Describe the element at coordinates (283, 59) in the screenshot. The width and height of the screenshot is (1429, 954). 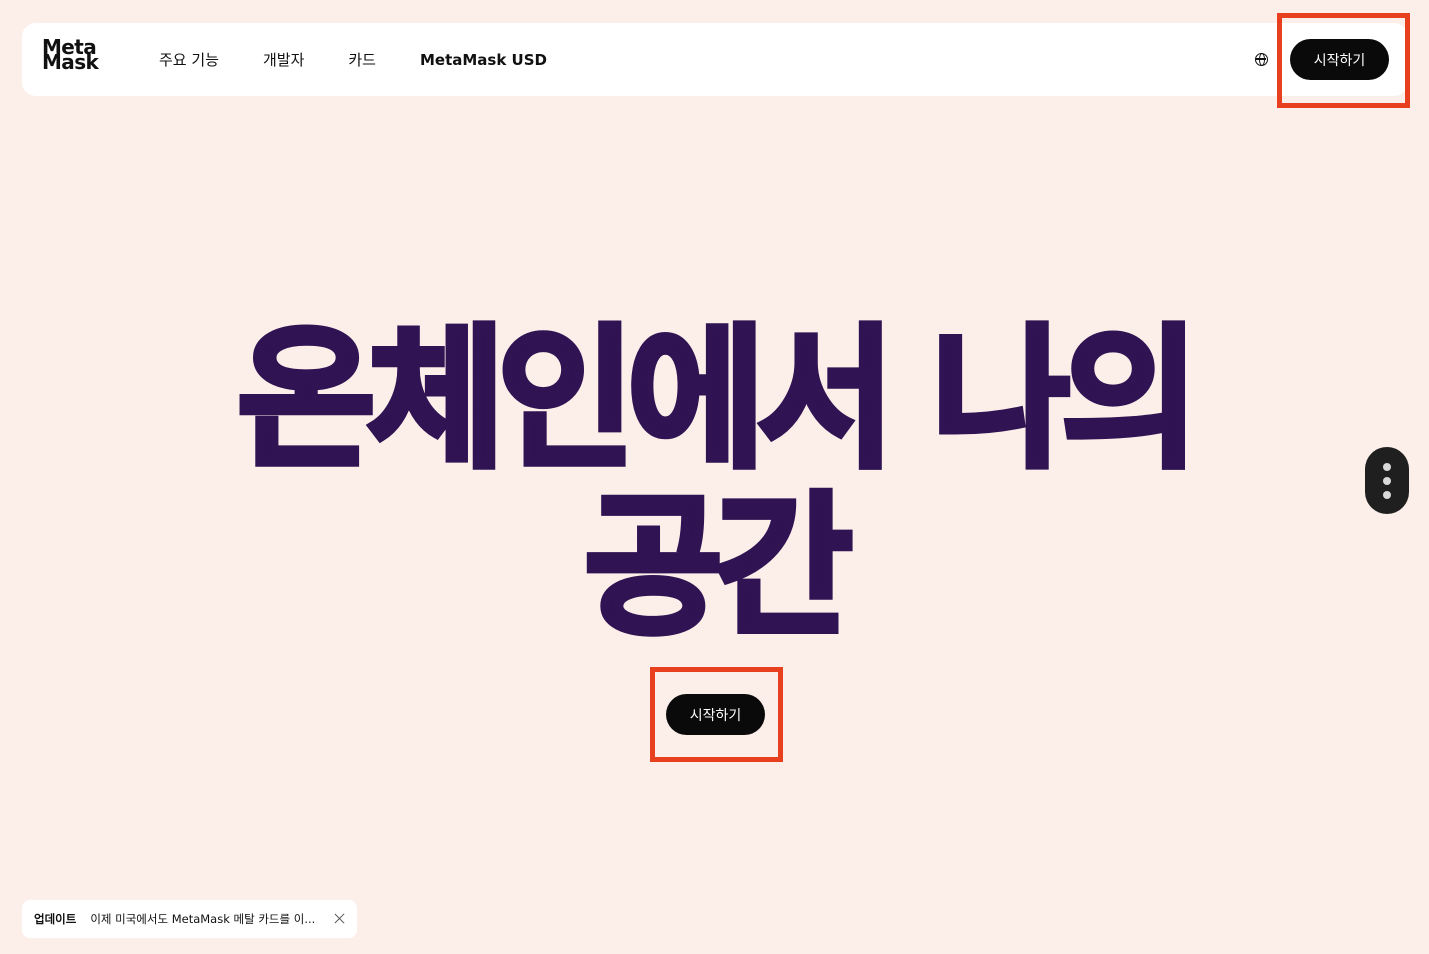
I see `nav-link-developers: 개발자` at that location.